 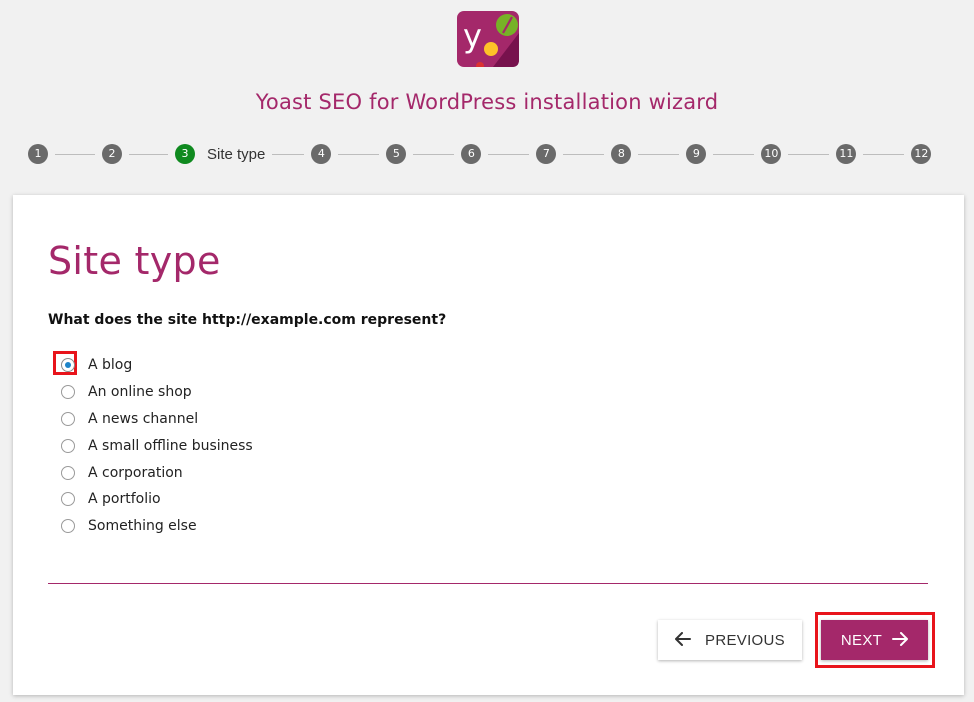 I want to click on step-8: 8, so click(x=621, y=154).